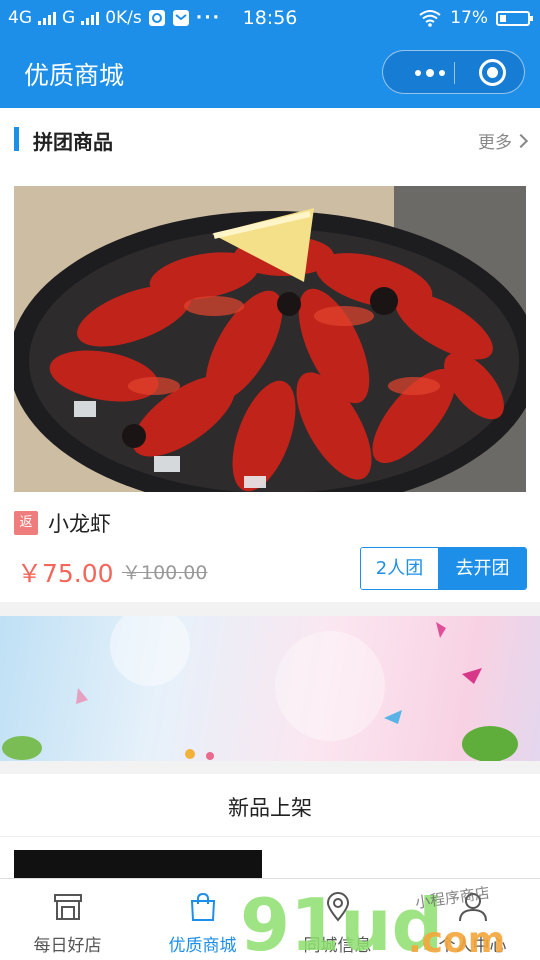 The height and width of the screenshot is (960, 540). I want to click on section-title: 拼团商品, so click(73, 142).